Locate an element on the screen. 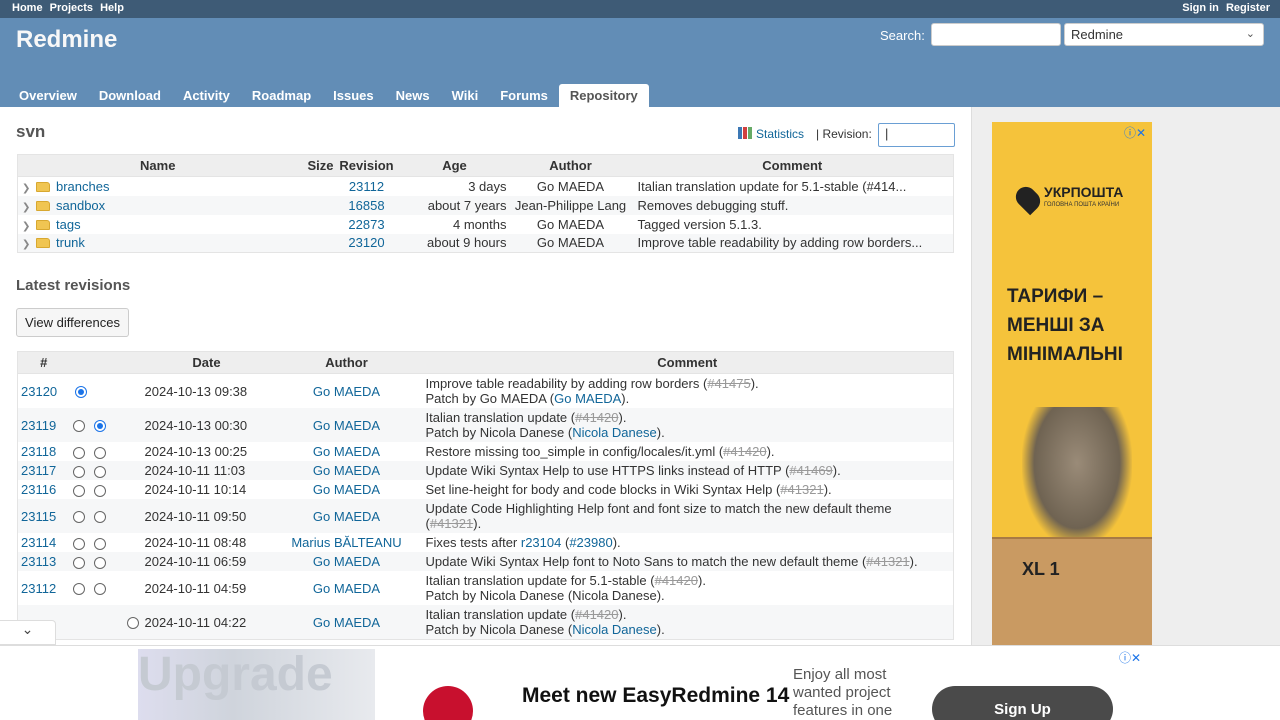  ad-signup-button: Sign Up is located at coordinates (1022, 703).